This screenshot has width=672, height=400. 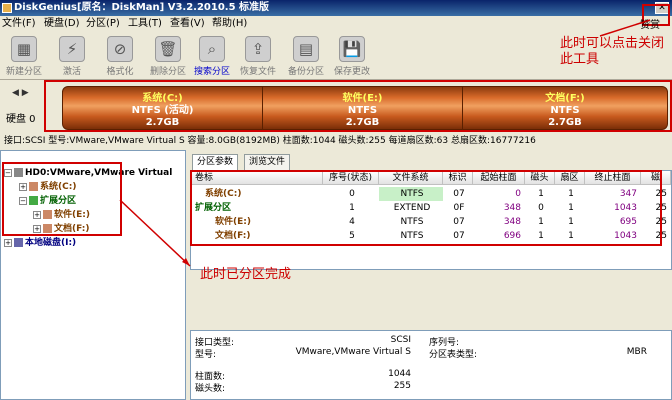 I want to click on hard-disk-icon, so click(x=18, y=172).